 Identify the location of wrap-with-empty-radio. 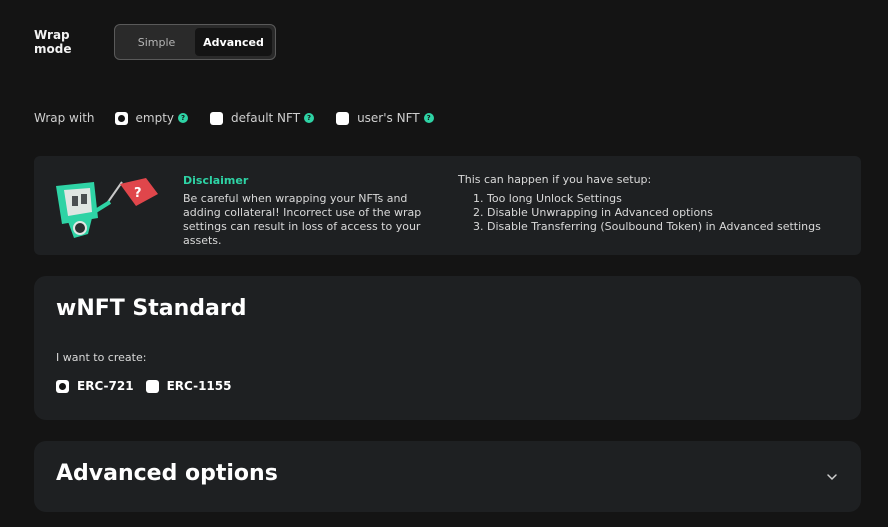
(121, 118).